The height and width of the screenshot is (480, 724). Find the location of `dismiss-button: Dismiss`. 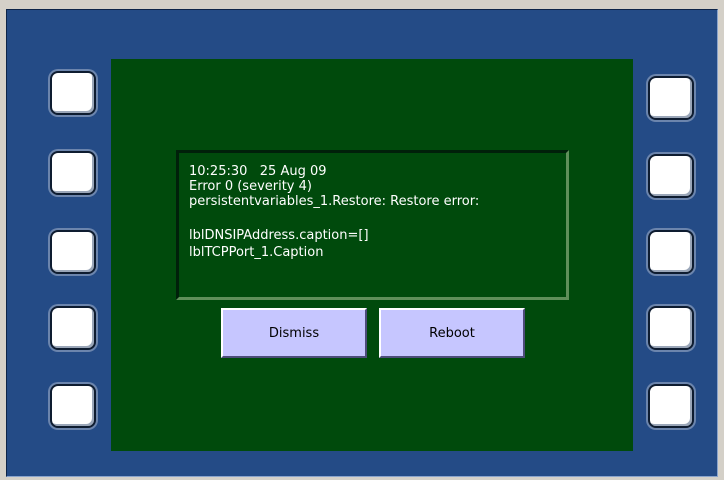

dismiss-button: Dismiss is located at coordinates (294, 333).